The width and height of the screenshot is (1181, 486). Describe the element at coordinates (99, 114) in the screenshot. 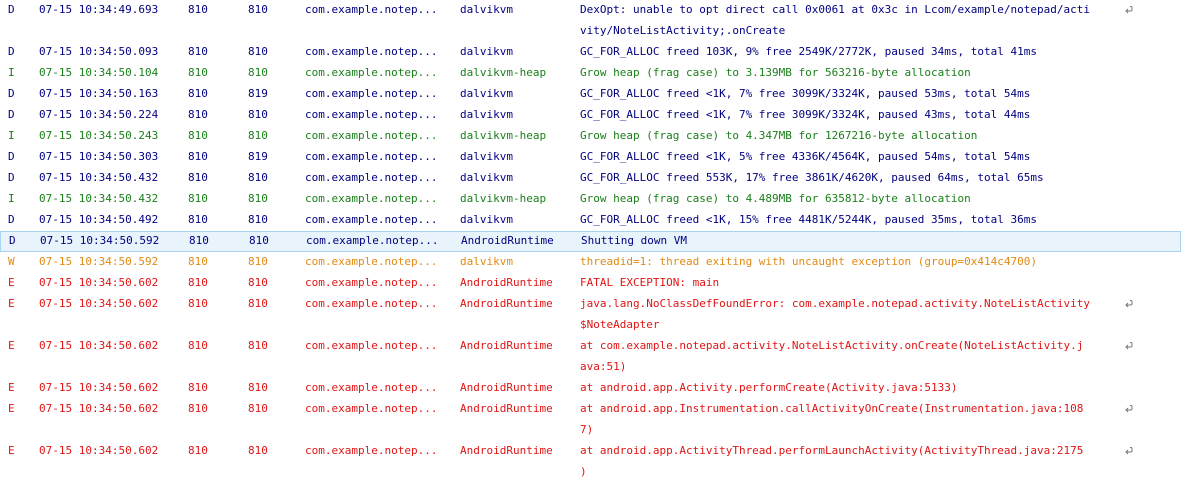

I see `log-time: 07-15 10:34:50.224` at that location.